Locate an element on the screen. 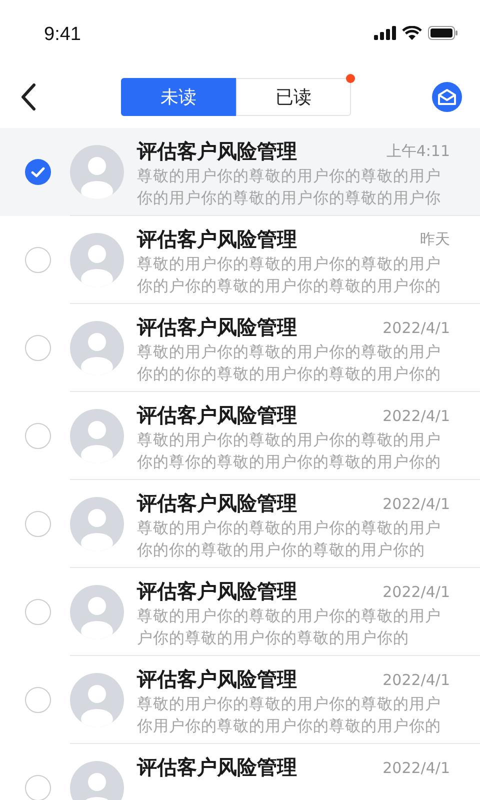  wifi-icon is located at coordinates (412, 33).